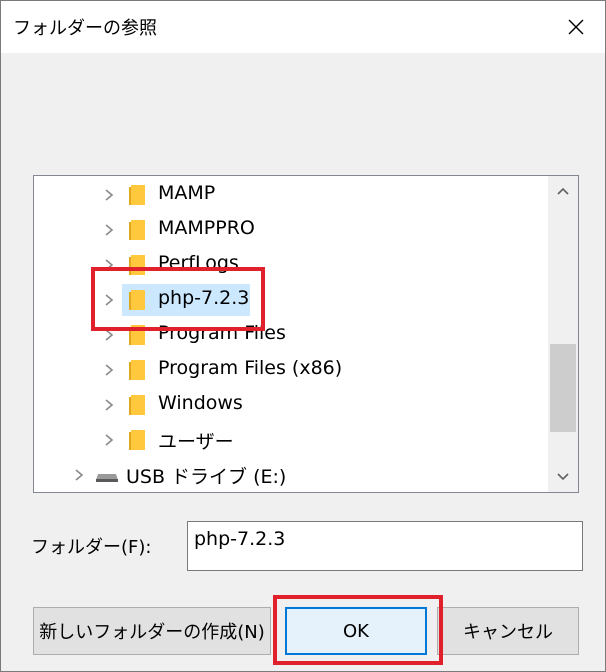 This screenshot has width=606, height=672. I want to click on title-bar: フォルダーの参照, so click(303, 27).